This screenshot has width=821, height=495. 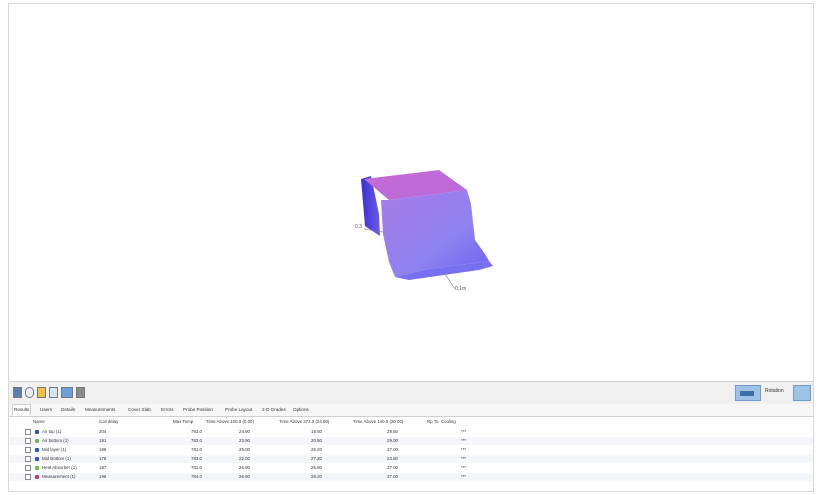 What do you see at coordinates (392, 458) in the screenshot?
I see `table-cell: 23.80` at bounding box center [392, 458].